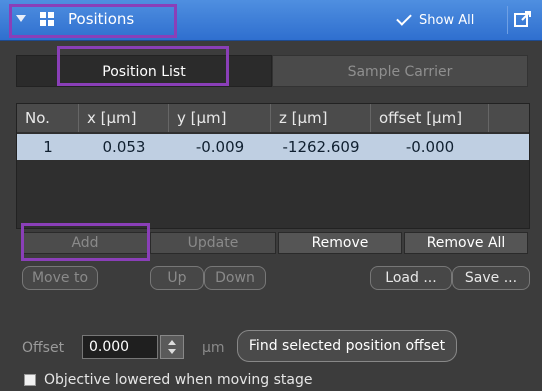 Image resolution: width=542 pixels, height=391 pixels. I want to click on objective-lowered-label: Objective lowered when moving stage, so click(178, 380).